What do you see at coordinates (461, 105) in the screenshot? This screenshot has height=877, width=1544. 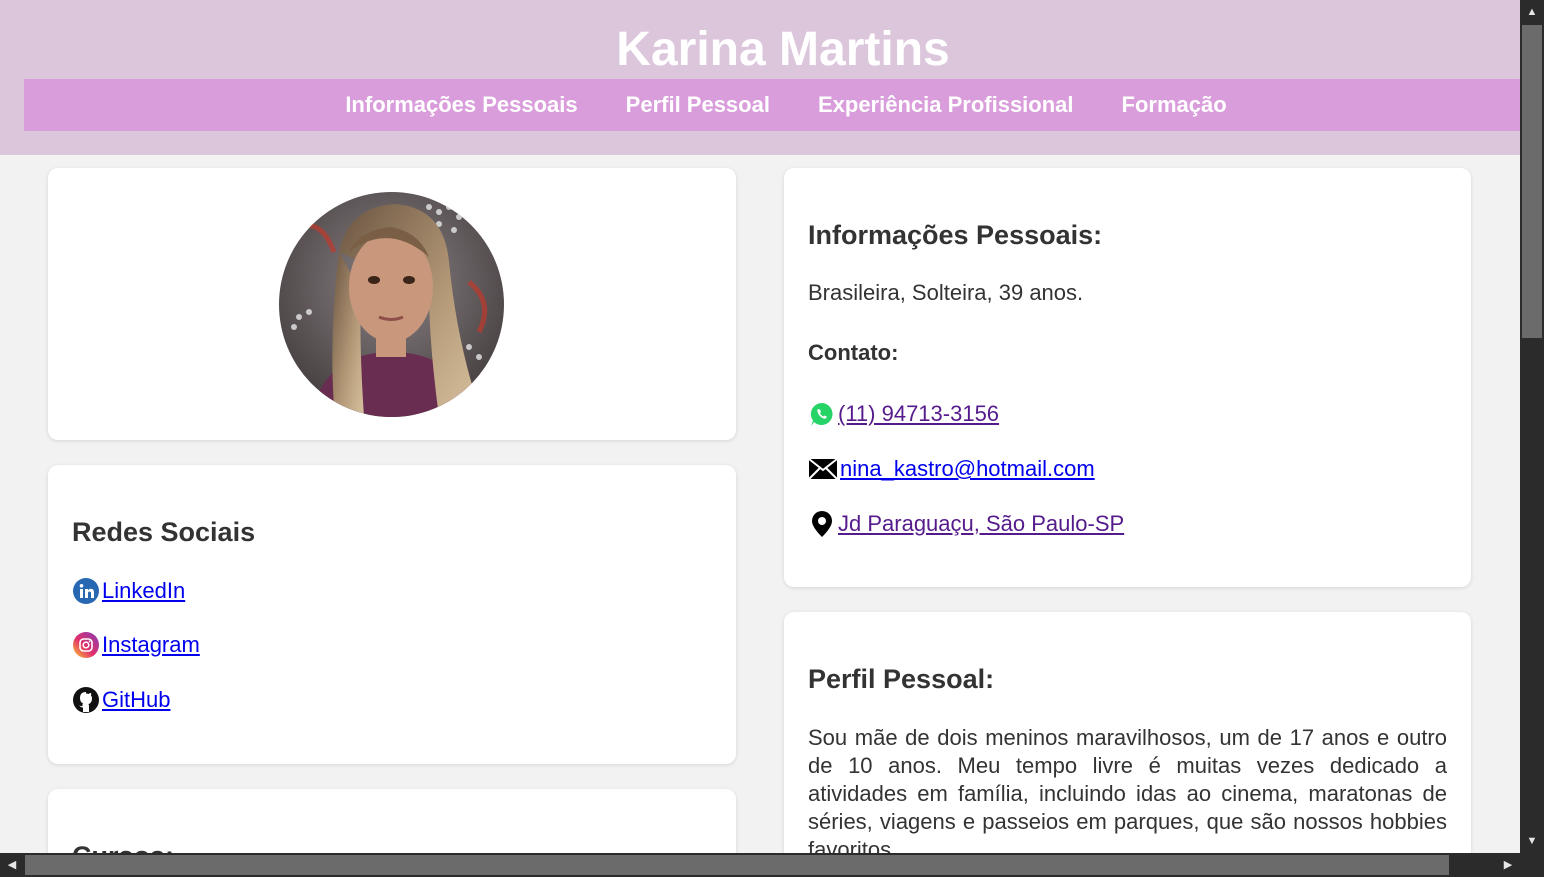 I see `nav-link-informacoes-pessoais: Informações Pessoais` at bounding box center [461, 105].